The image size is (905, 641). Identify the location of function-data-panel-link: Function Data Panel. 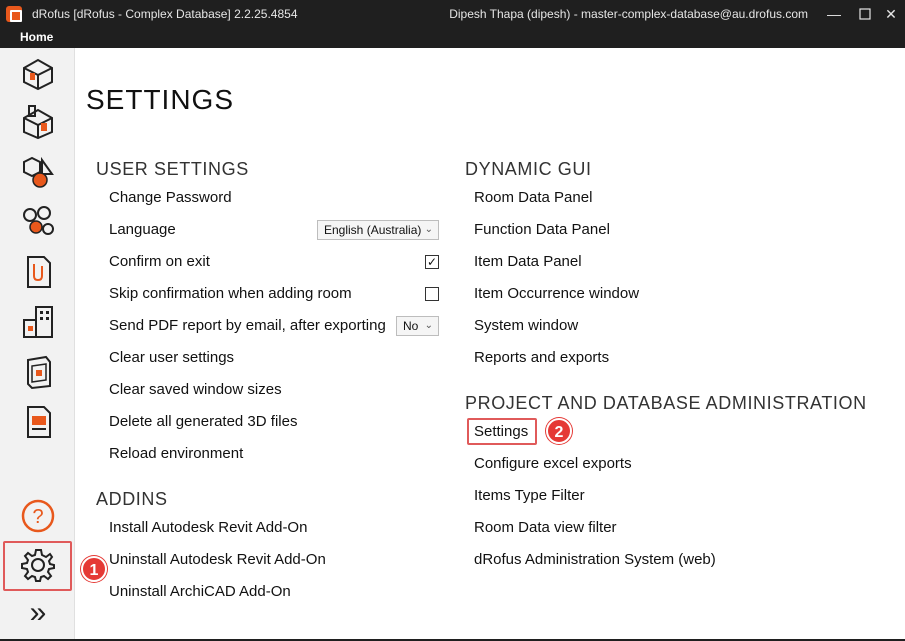
(542, 229).